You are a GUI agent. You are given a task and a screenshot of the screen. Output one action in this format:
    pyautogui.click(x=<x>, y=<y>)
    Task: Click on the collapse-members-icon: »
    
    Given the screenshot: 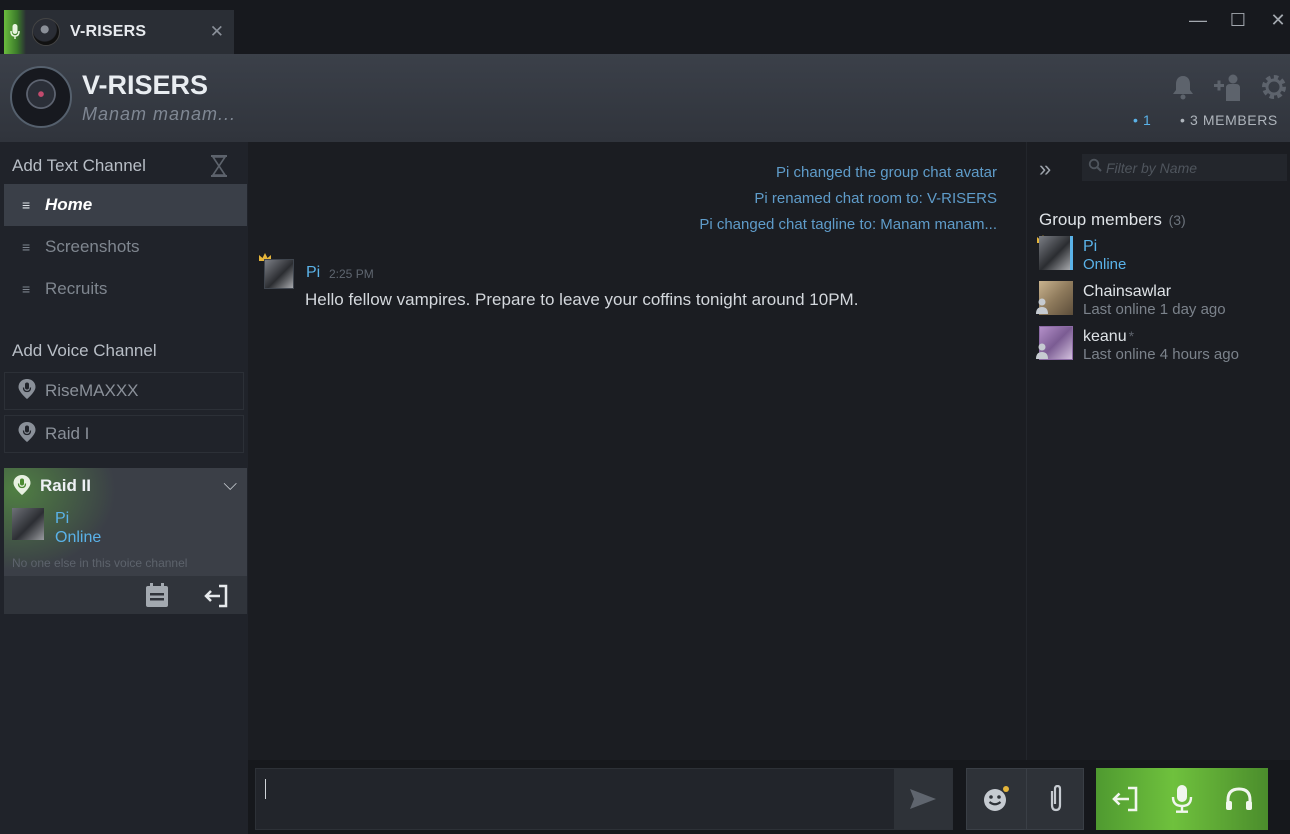 What is the action you would take?
    pyautogui.click(x=1045, y=169)
    